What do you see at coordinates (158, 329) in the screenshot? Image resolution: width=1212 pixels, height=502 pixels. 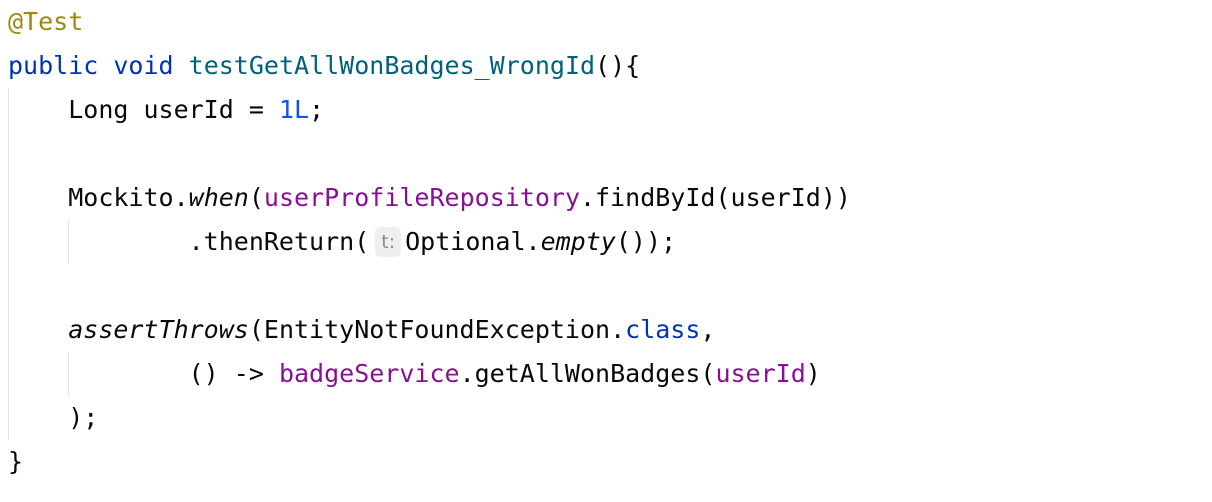 I see `assert-throws-method: assertThrows` at bounding box center [158, 329].